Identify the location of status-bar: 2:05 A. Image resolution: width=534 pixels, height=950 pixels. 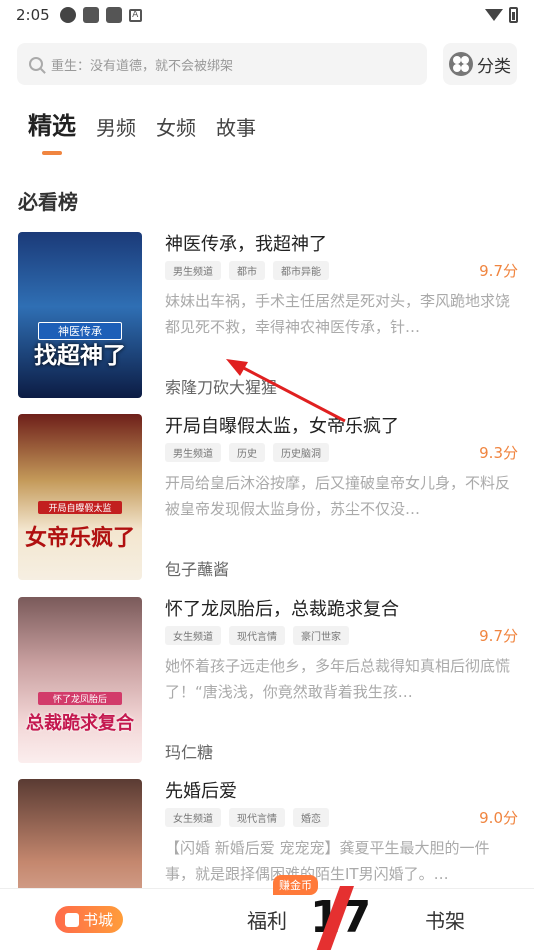
(267, 15).